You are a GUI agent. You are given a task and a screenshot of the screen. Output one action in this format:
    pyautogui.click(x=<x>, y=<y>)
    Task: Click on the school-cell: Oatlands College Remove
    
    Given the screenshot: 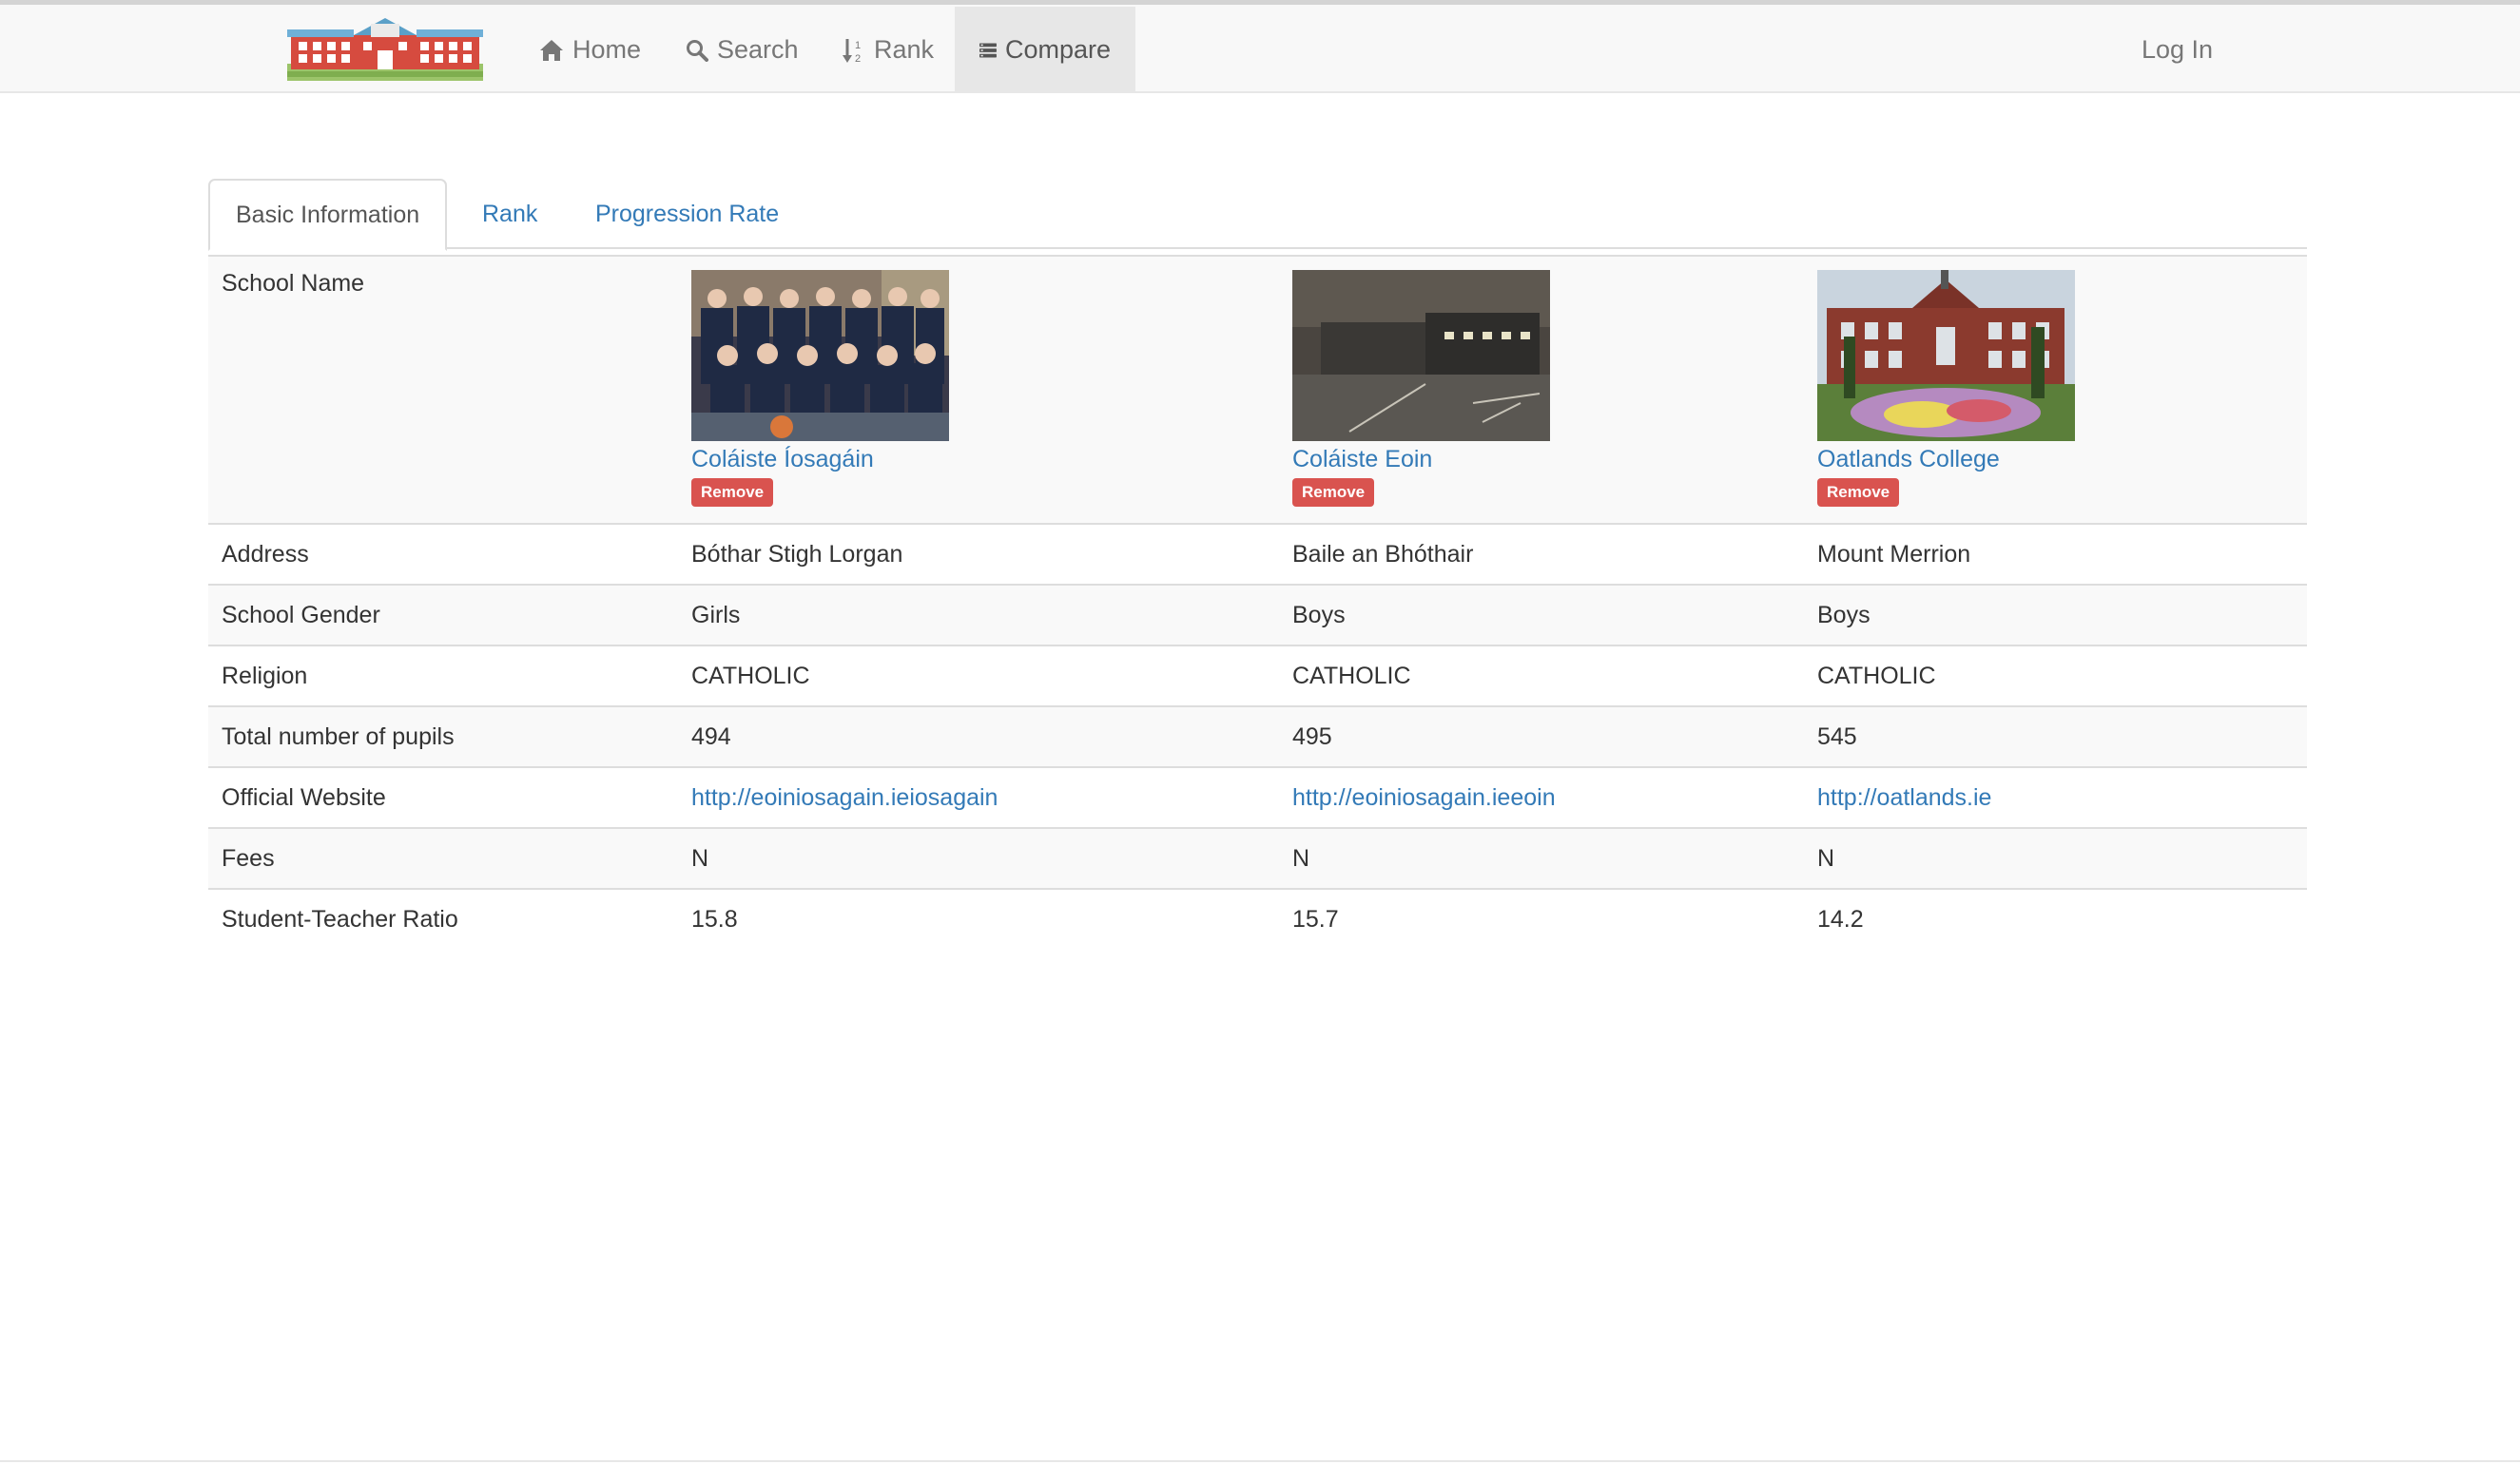 What is the action you would take?
    pyautogui.click(x=2055, y=389)
    